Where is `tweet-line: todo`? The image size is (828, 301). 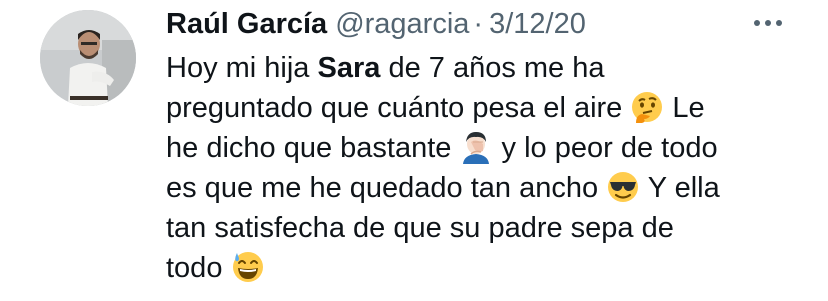 tweet-line: todo is located at coordinates (481, 268).